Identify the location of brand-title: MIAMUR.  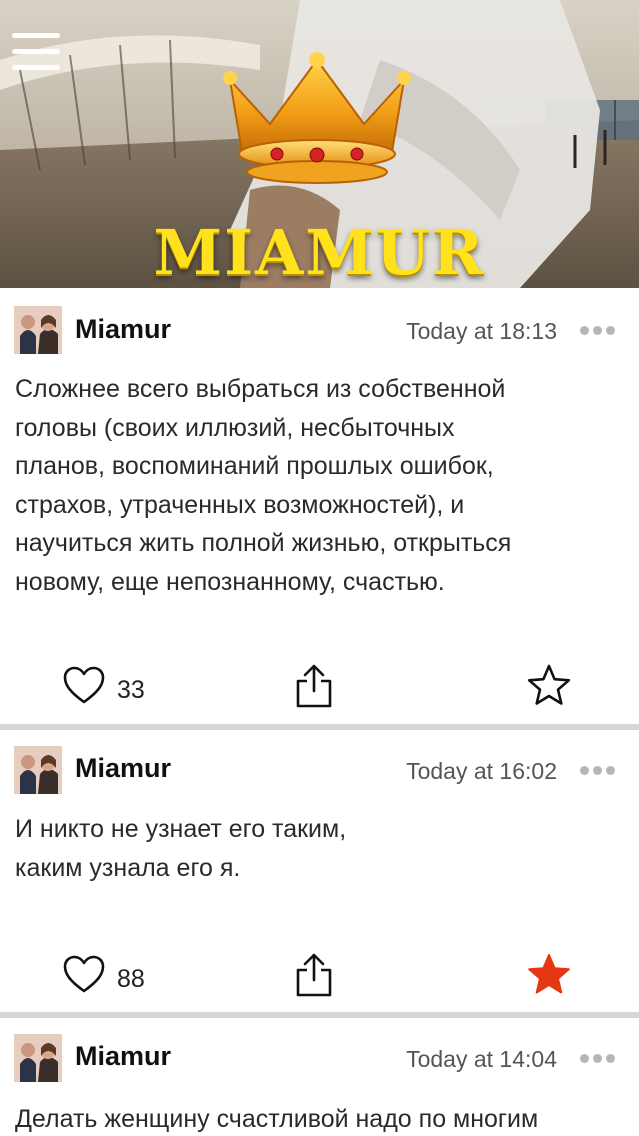
(319, 252).